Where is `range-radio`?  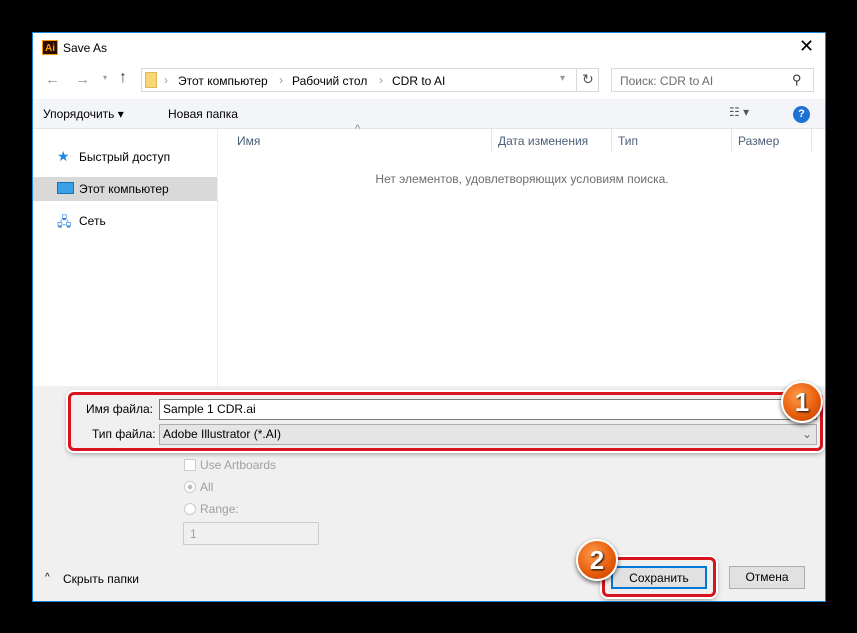 range-radio is located at coordinates (190, 509).